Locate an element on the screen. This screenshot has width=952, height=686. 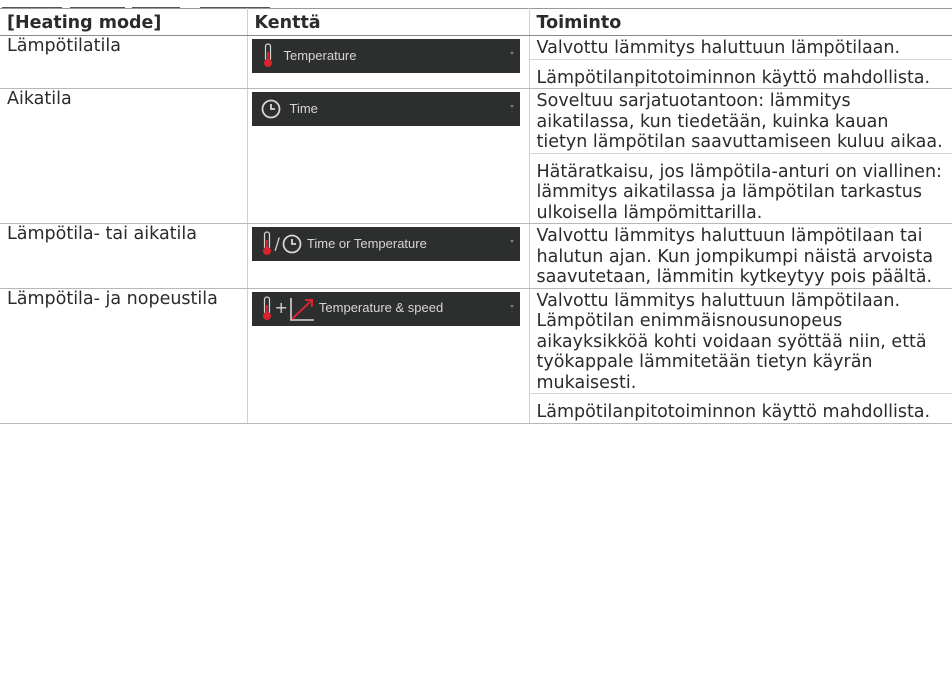
table-header-row: [Heating mode] Kenttä Toiminto is located at coordinates (476, 22).